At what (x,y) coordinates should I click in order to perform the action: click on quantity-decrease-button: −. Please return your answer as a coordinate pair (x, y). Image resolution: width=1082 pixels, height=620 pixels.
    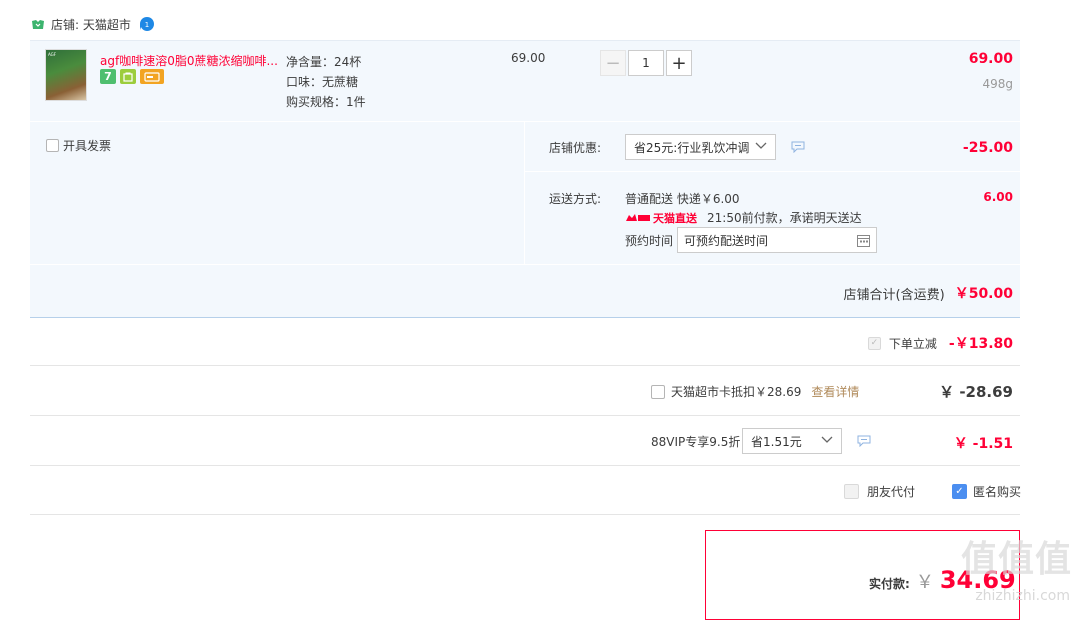
    Looking at the image, I should click on (613, 63).